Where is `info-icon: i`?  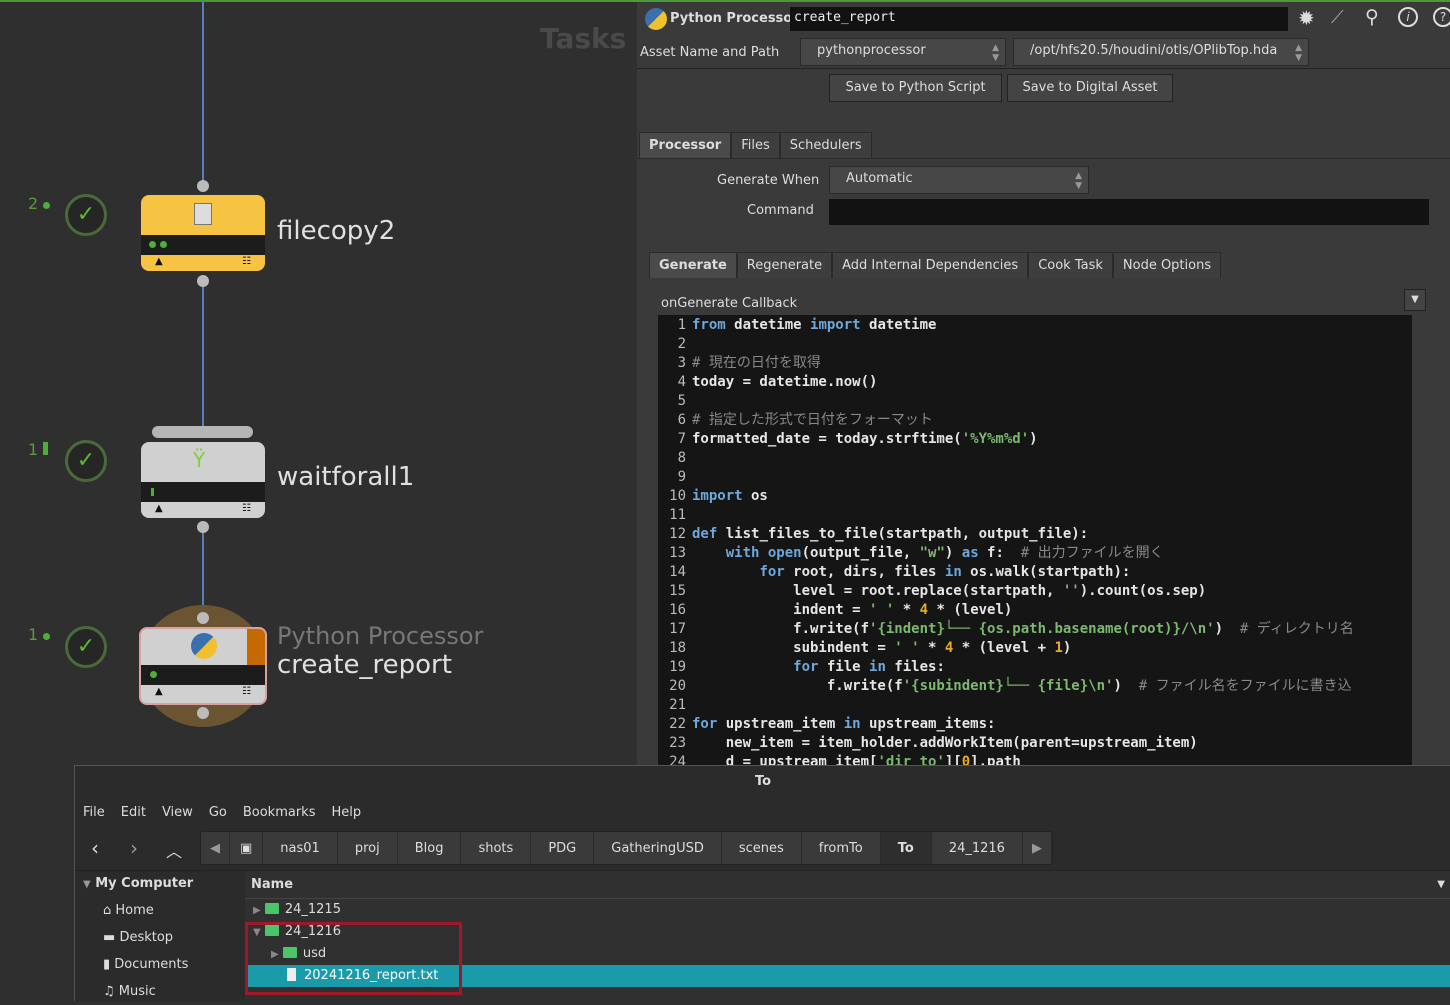 info-icon: i is located at coordinates (1408, 17).